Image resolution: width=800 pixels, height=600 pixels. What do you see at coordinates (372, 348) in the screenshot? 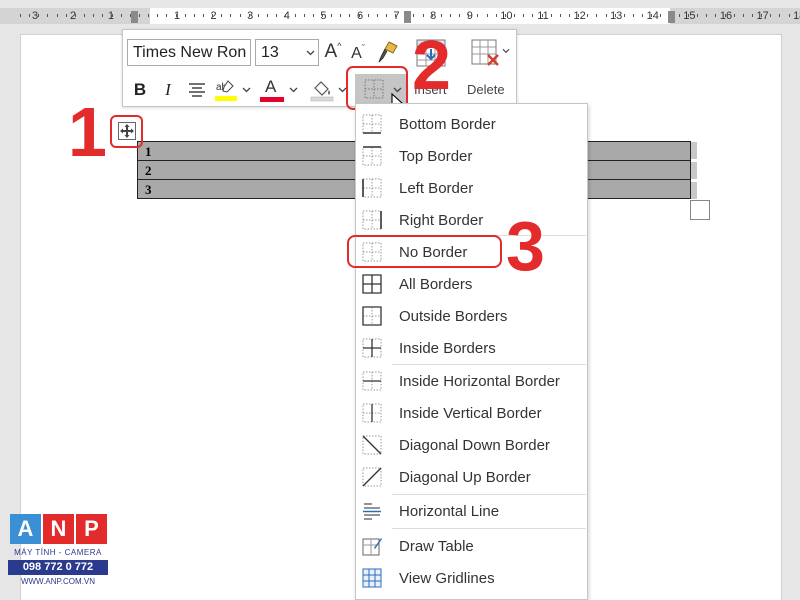
I see `inside-borders-icon` at bounding box center [372, 348].